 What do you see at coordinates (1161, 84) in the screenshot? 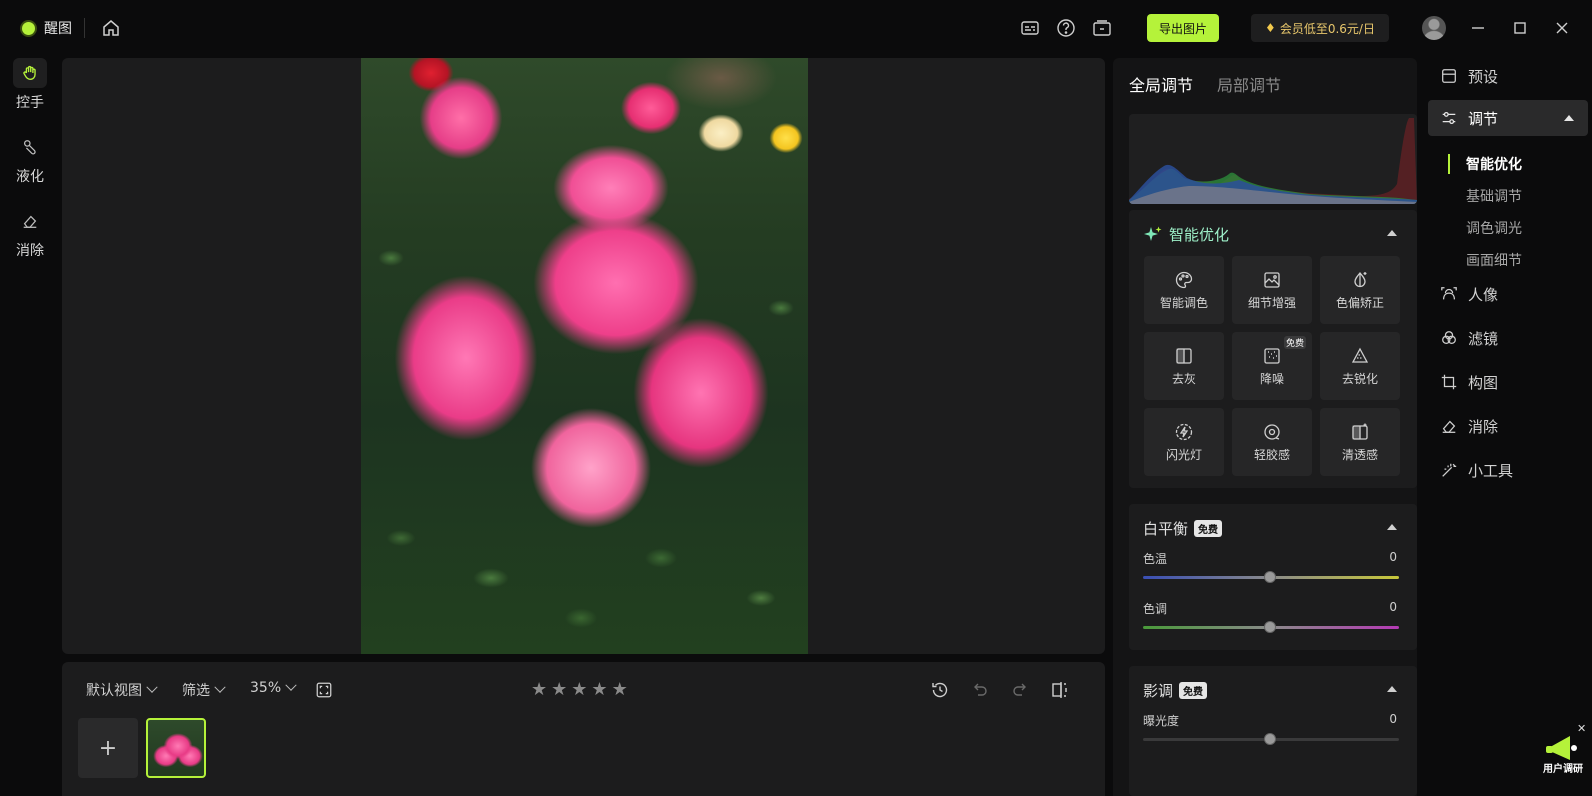
I see `tab-global: 全局调节` at bounding box center [1161, 84].